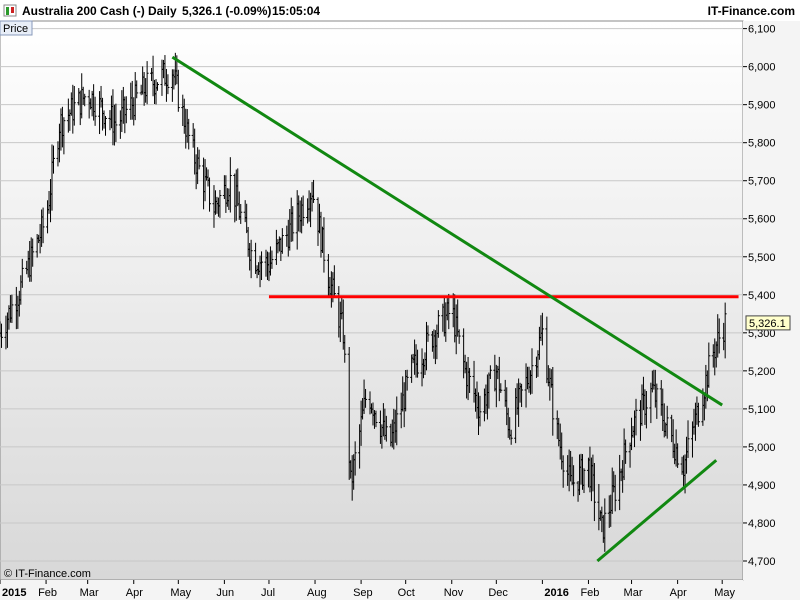 Image resolution: width=800 pixels, height=600 pixels. Describe the element at coordinates (268, 593) in the screenshot. I see `x-tick-label: Jul` at that location.